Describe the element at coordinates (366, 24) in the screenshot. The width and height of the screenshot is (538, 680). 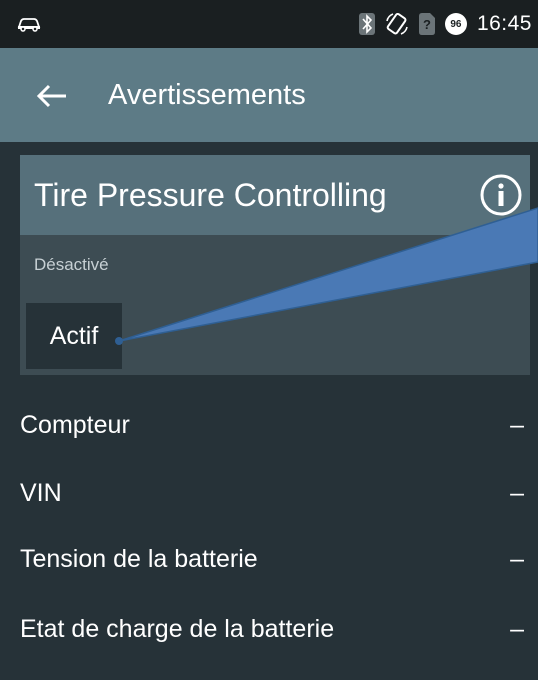
I see `bluetooth-icon` at that location.